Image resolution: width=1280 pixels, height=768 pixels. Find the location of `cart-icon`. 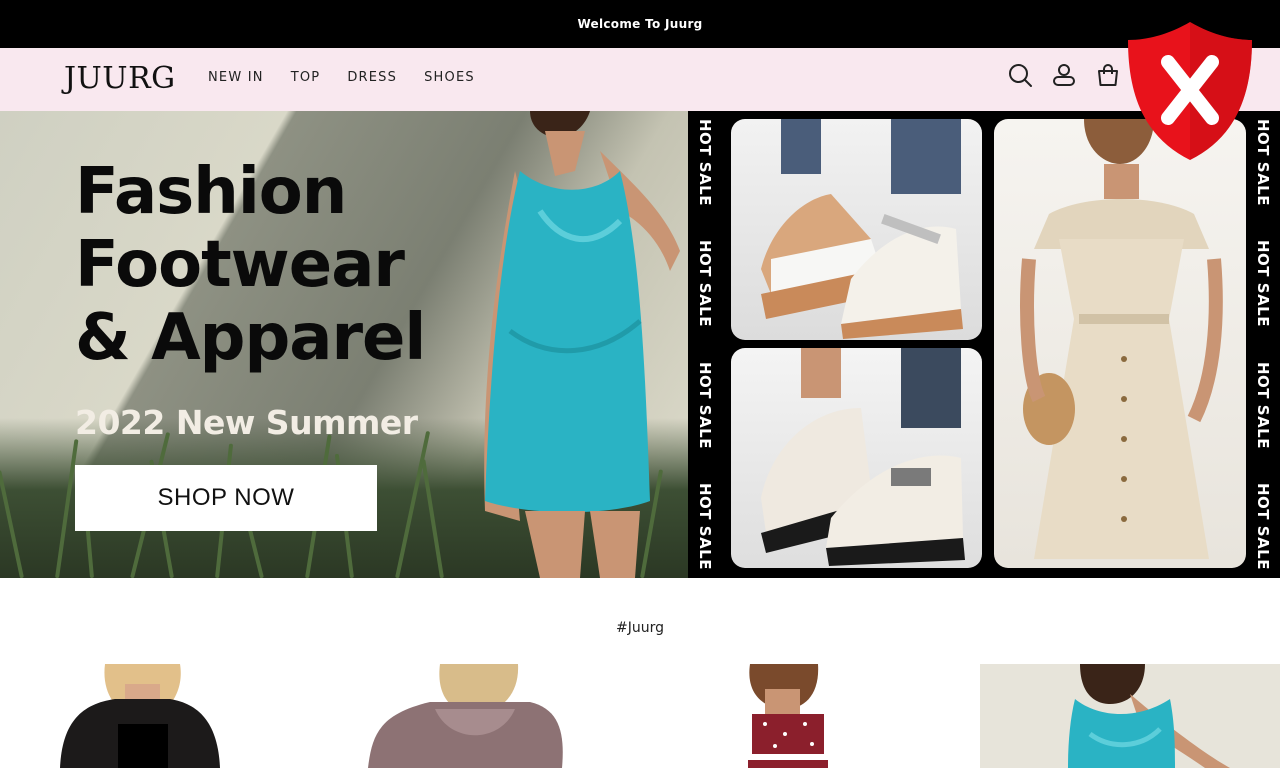

cart-icon is located at coordinates (1108, 75).